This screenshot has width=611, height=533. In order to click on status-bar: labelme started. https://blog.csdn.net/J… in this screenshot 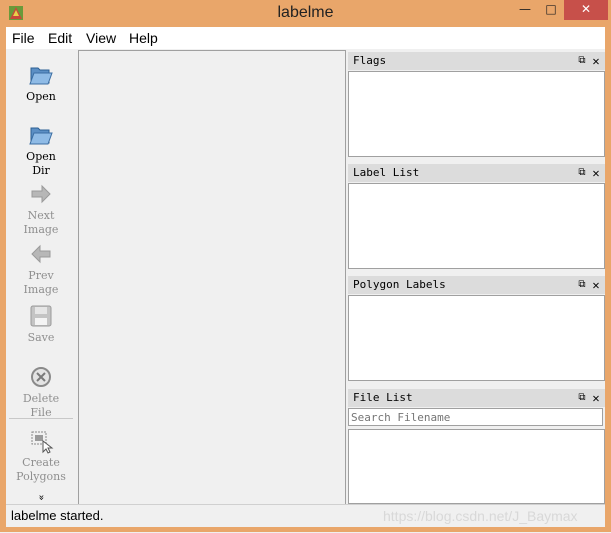, I will do `click(305, 515)`.